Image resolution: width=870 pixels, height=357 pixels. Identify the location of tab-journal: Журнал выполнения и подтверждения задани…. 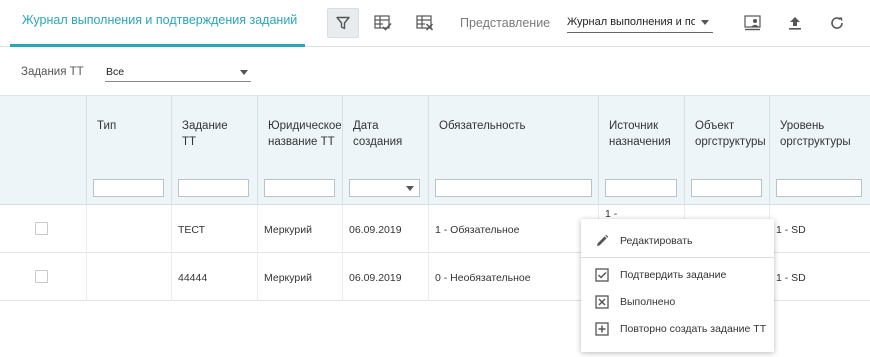
(157, 23).